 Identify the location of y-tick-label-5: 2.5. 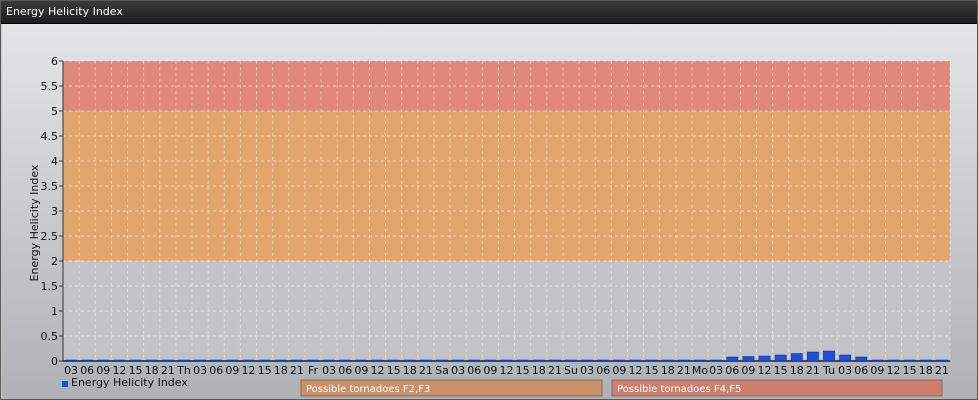
(50, 236).